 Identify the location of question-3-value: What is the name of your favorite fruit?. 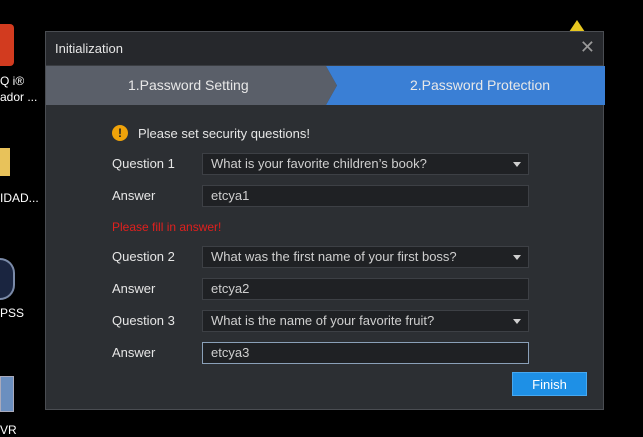
(323, 320).